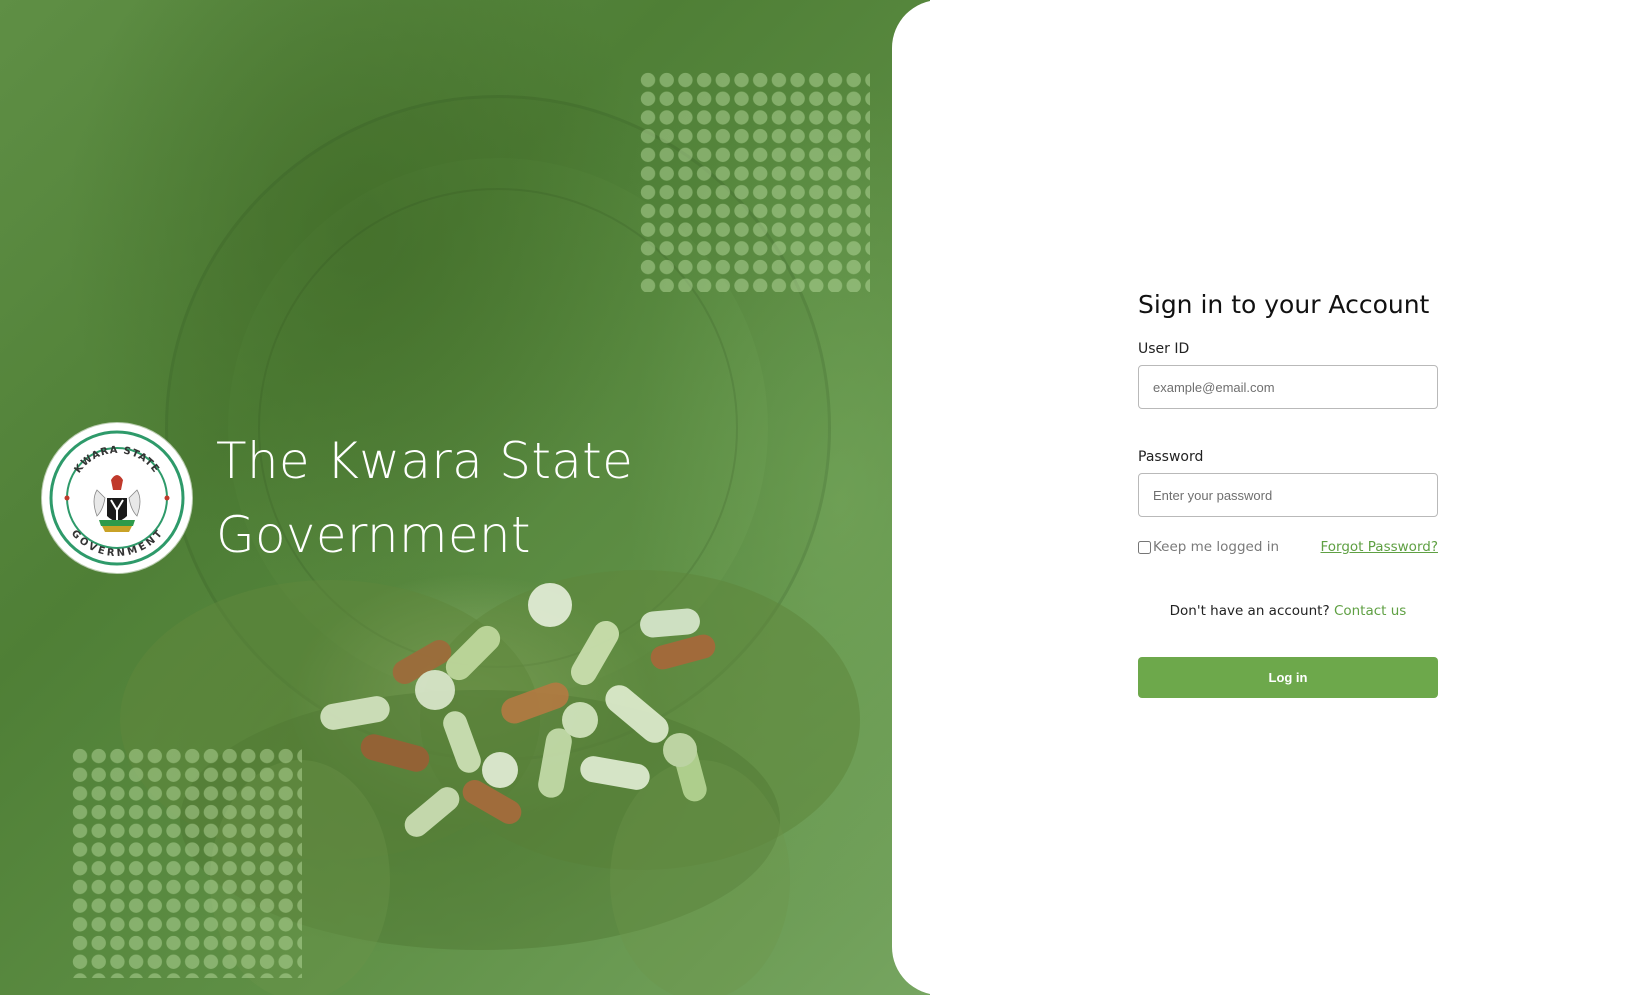 This screenshot has width=1639, height=995. What do you see at coordinates (1380, 547) in the screenshot?
I see `forgot-password-link: Forgot Password?` at bounding box center [1380, 547].